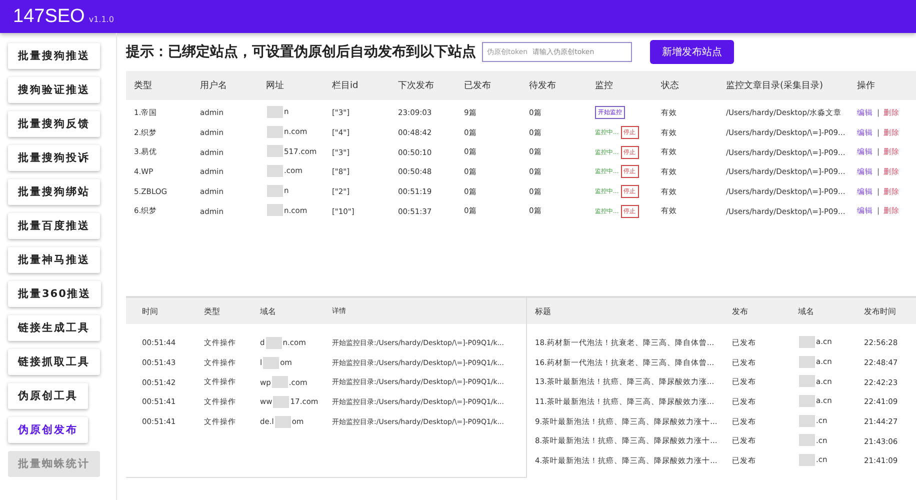 This screenshot has width=916, height=500. I want to click on sidebar-button: 伪原创发布, so click(48, 430).